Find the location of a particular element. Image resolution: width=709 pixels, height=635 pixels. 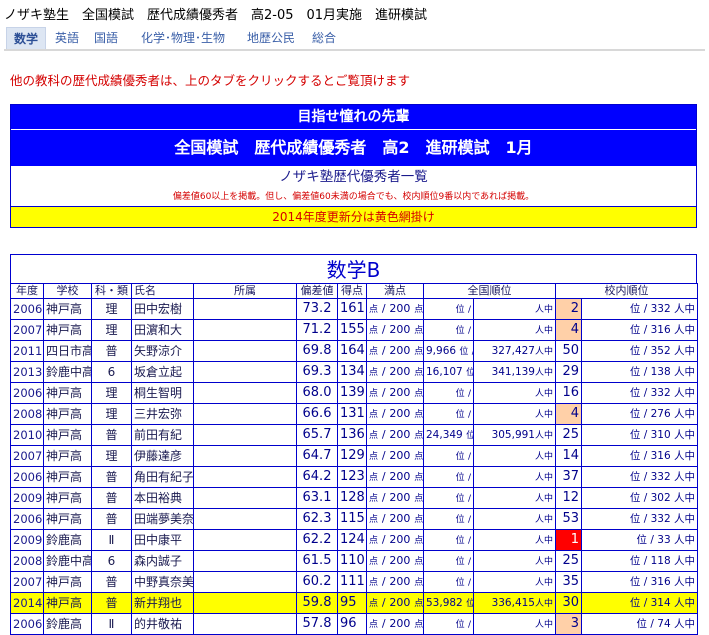

tab-overall: 総合 is located at coordinates (324, 38).